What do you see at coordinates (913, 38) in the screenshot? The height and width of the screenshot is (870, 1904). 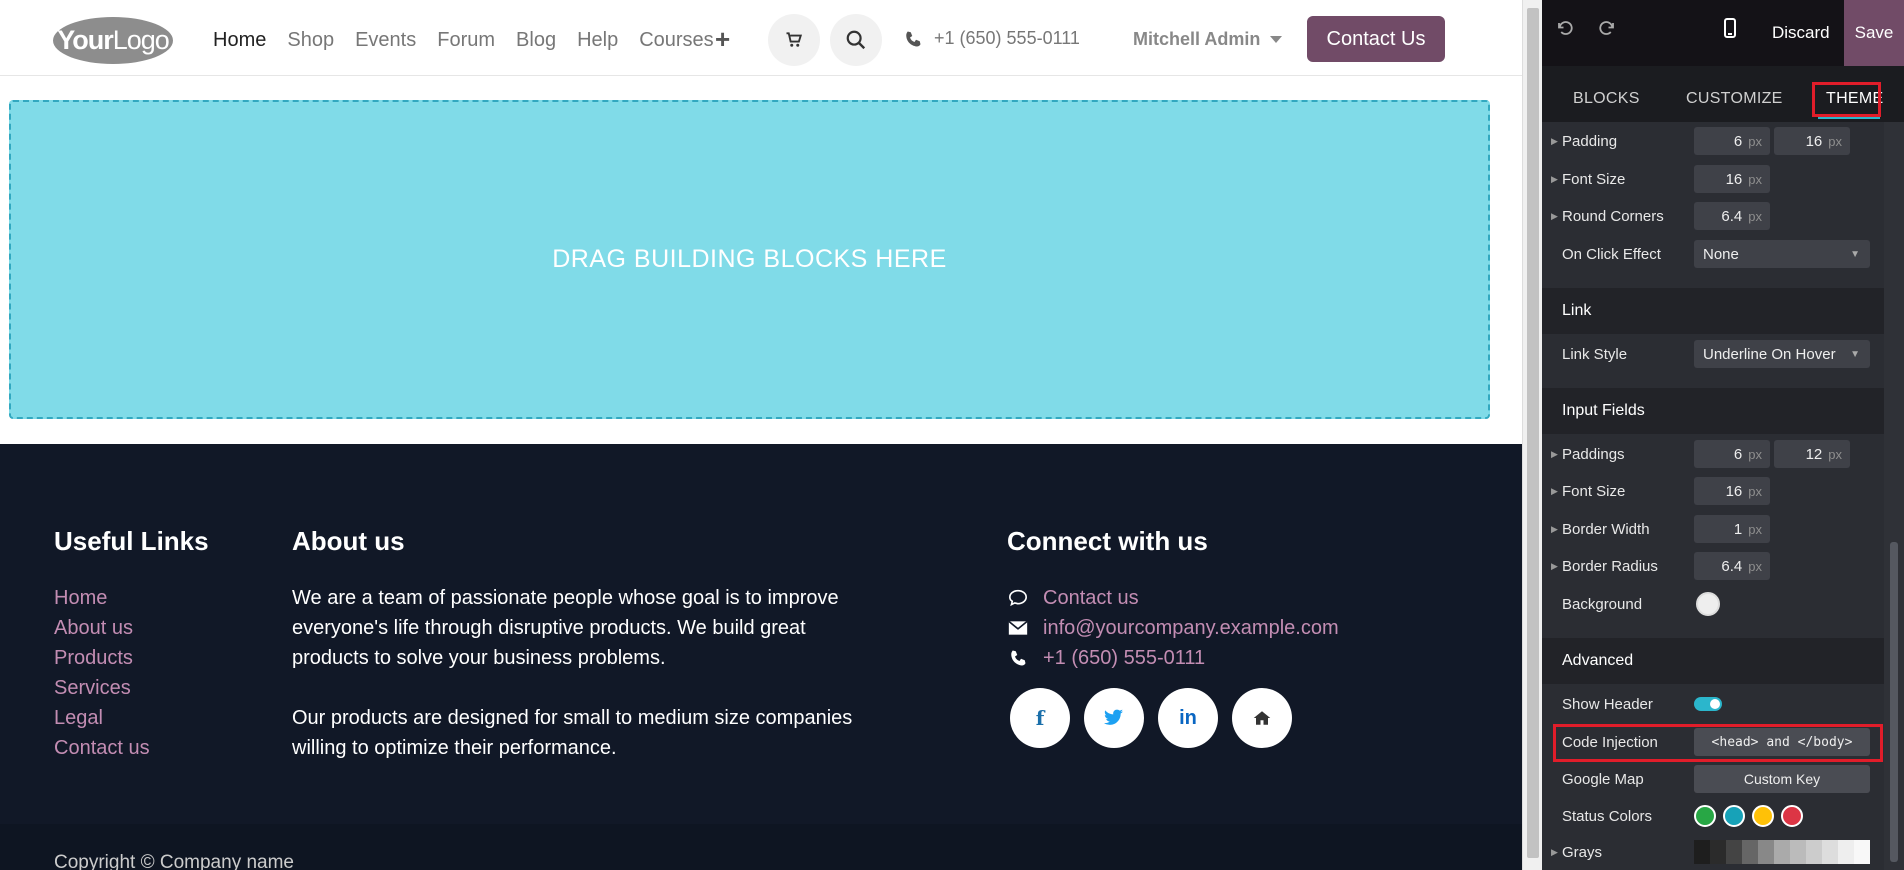 I see `phone-icon` at bounding box center [913, 38].